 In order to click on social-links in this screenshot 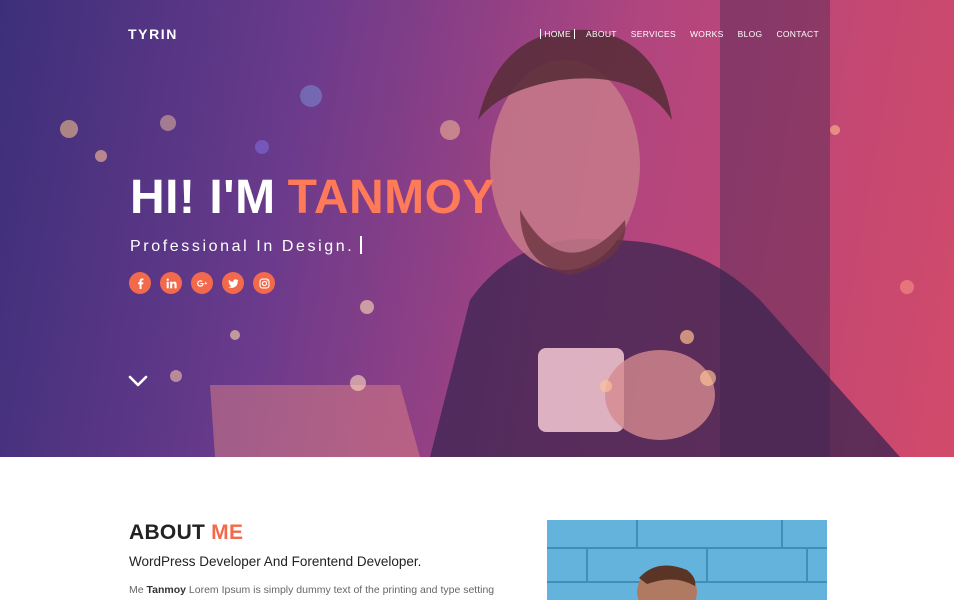, I will do `click(202, 283)`.